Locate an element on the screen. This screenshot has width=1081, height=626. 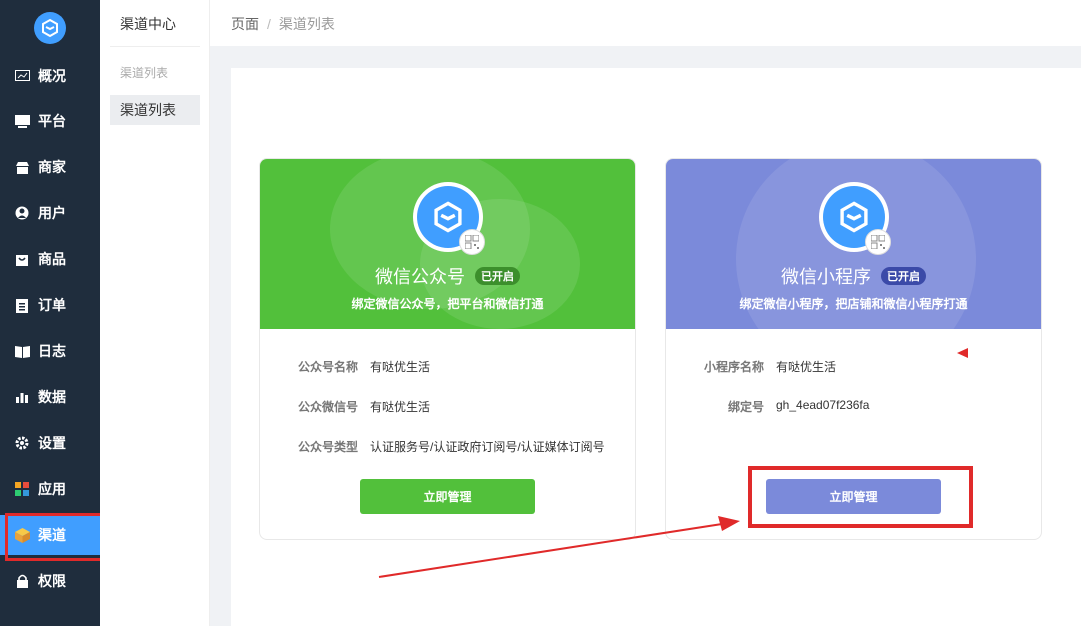
field-label: 公众号类型 is located at coordinates (328, 447).